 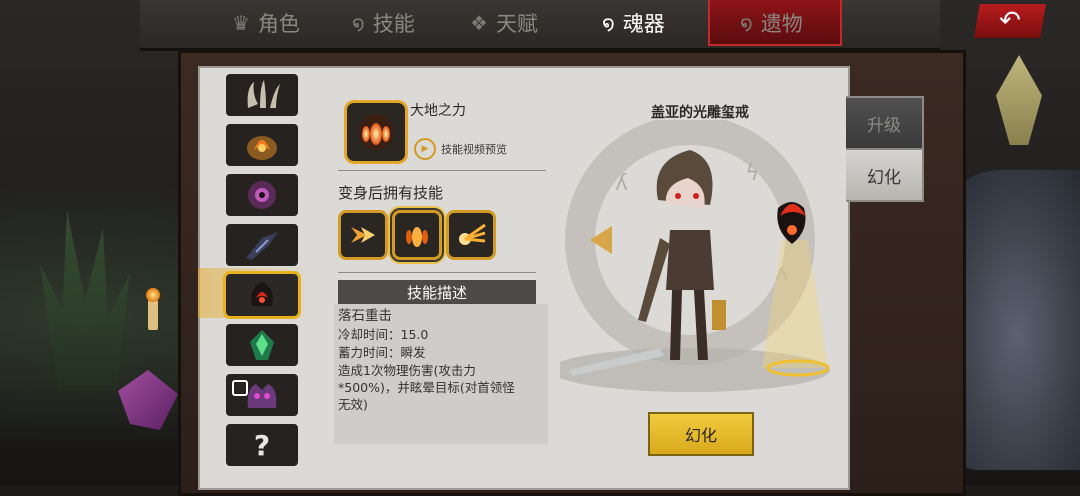 What do you see at coordinates (391, 193) in the screenshot?
I see `skills-after-transform-title: 变身后拥有技能` at bounding box center [391, 193].